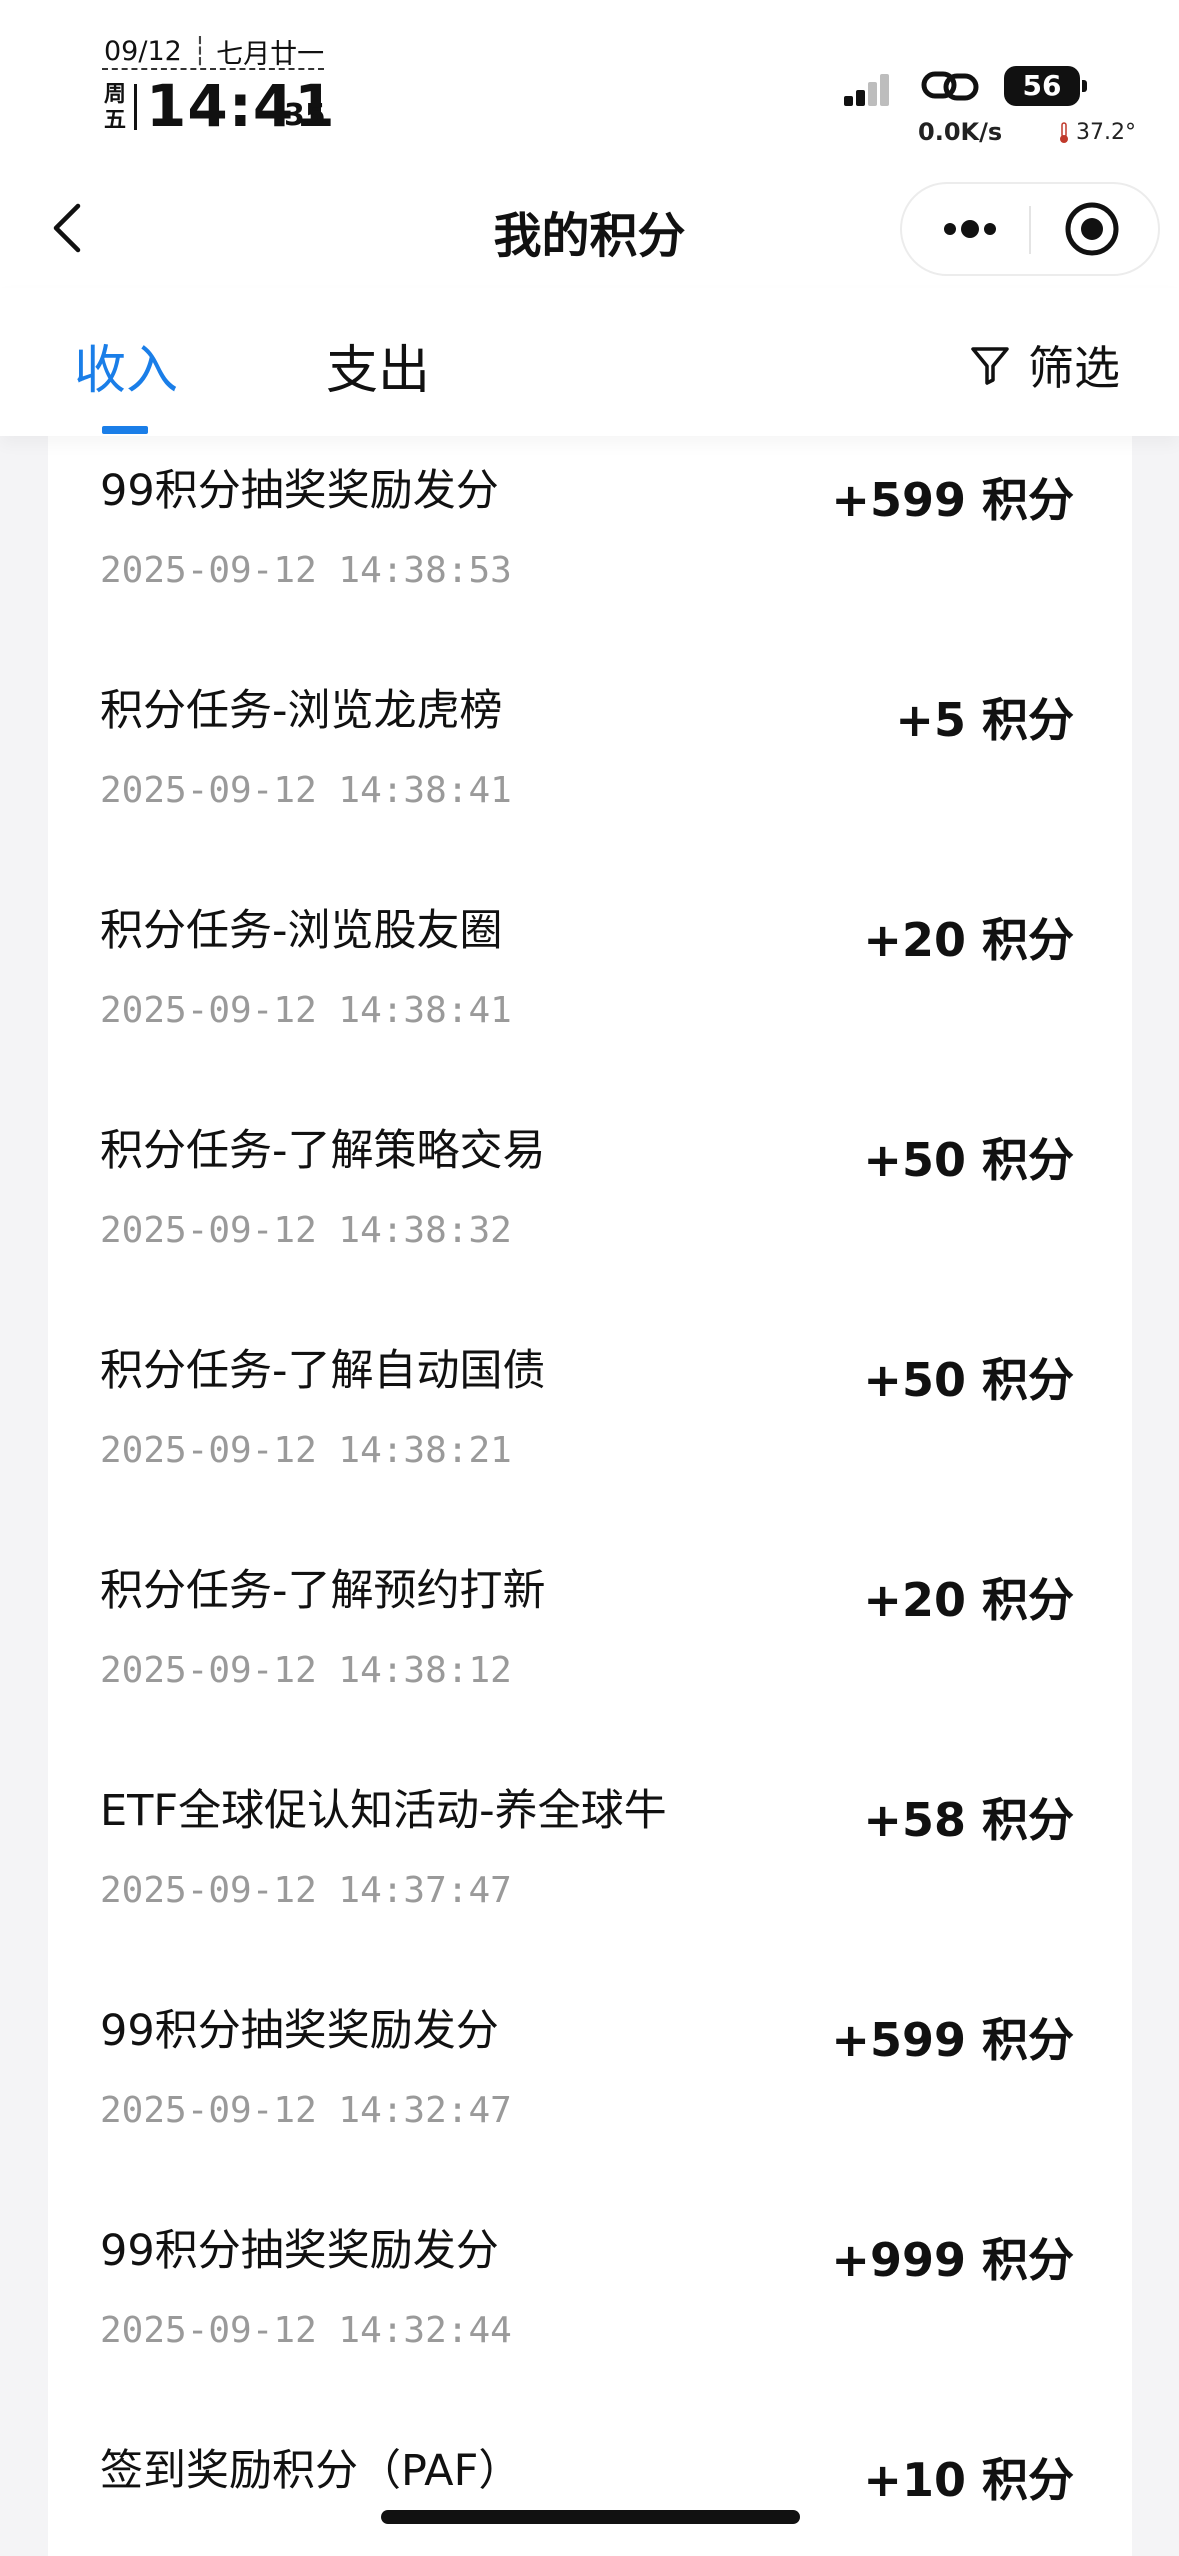 The height and width of the screenshot is (2556, 1179). Describe the element at coordinates (306, 2110) in the screenshot. I see `record-time: 2025-09-12 14:32:47` at that location.